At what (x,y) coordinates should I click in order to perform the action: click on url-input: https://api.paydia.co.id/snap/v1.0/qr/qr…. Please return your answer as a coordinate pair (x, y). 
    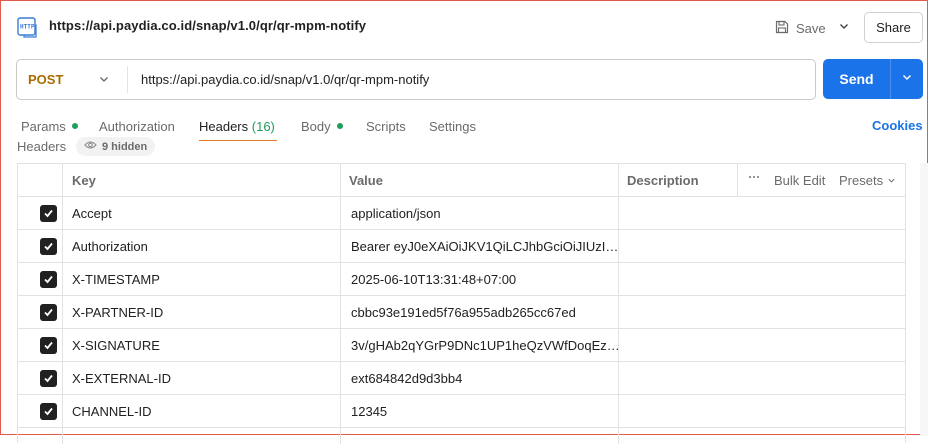
    Looking at the image, I should click on (285, 79).